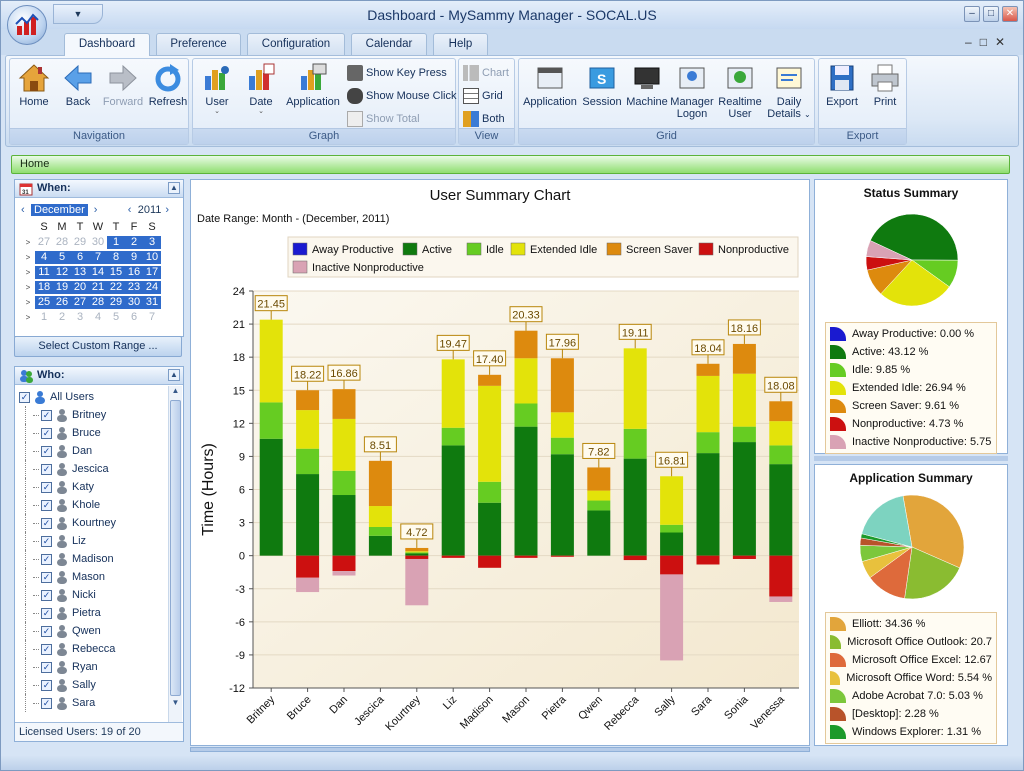  I want to click on calendar-day: 15, so click(116, 272).